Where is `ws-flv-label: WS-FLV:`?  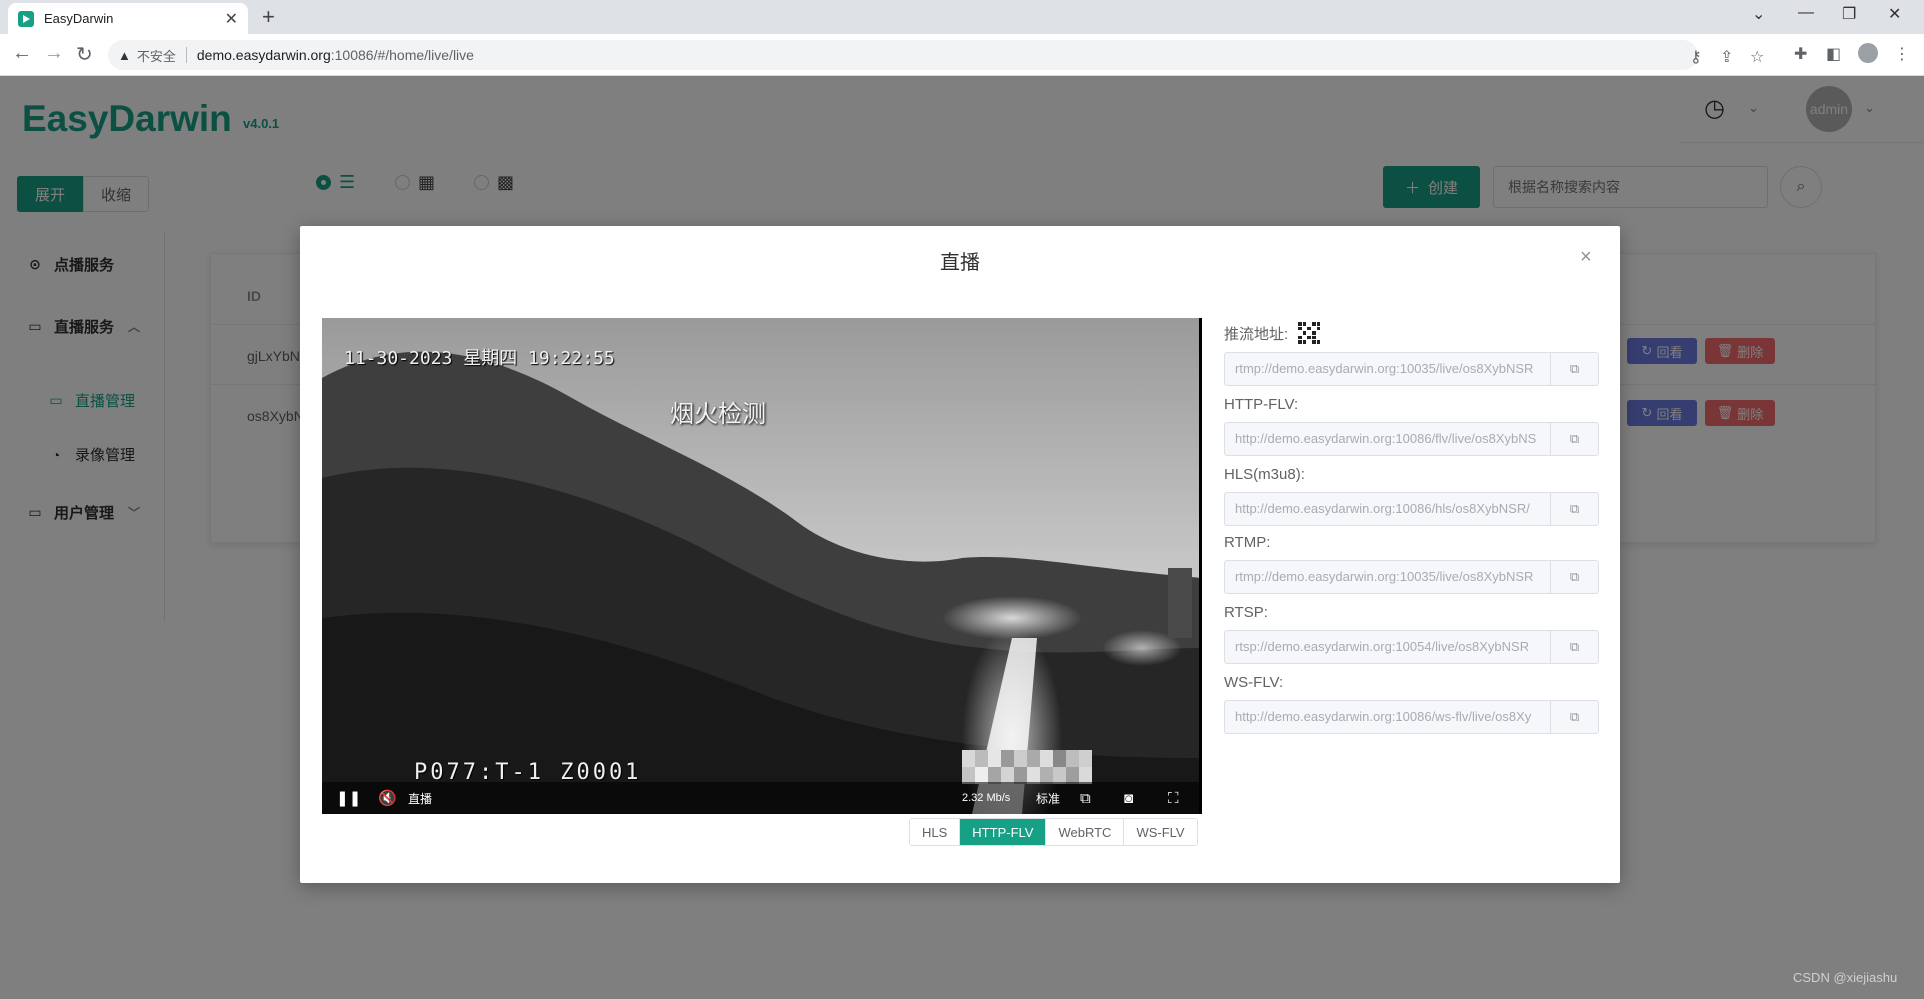 ws-flv-label: WS-FLV: is located at coordinates (1254, 682).